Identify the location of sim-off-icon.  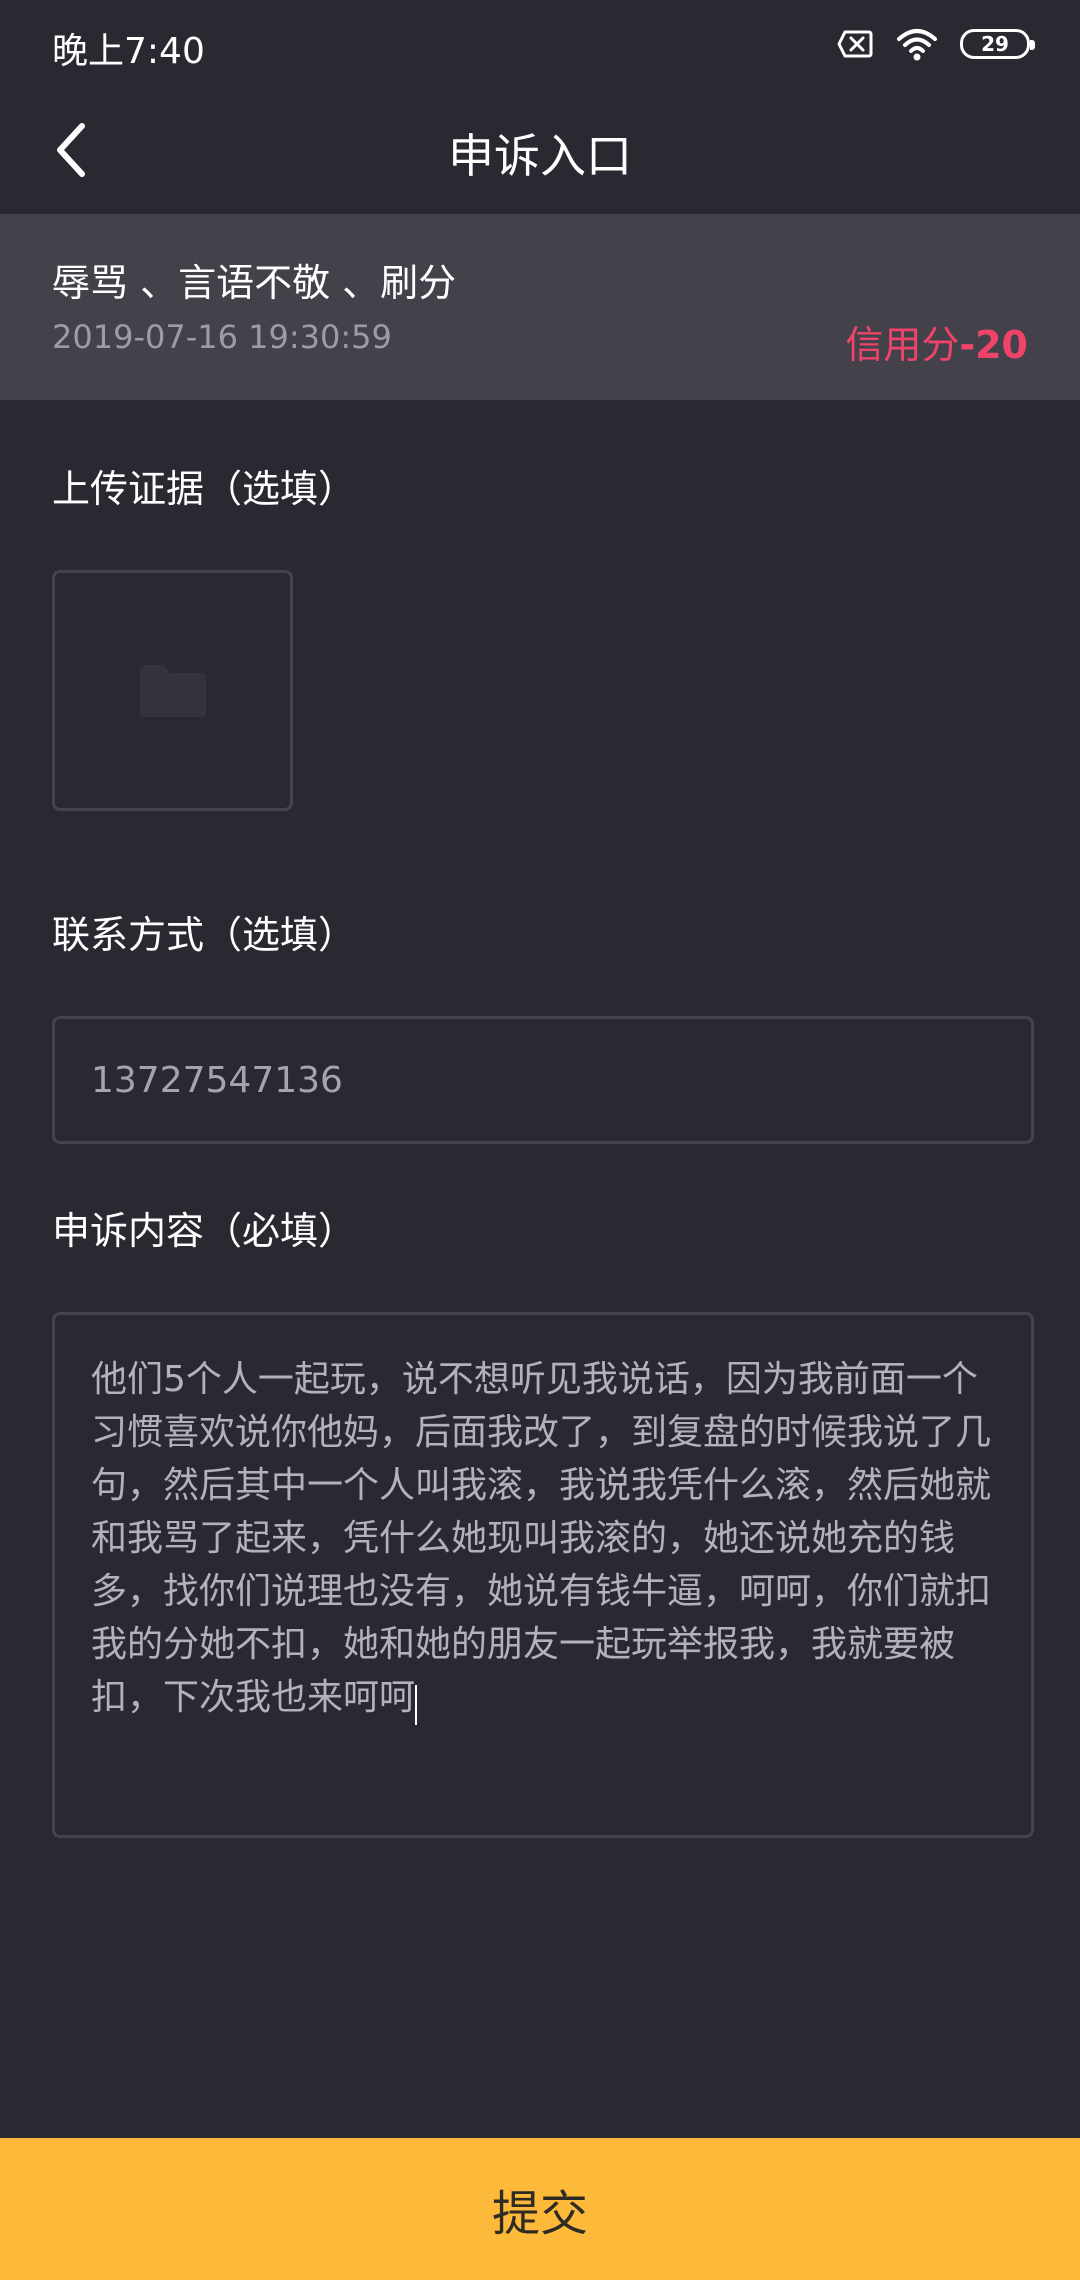
(855, 44).